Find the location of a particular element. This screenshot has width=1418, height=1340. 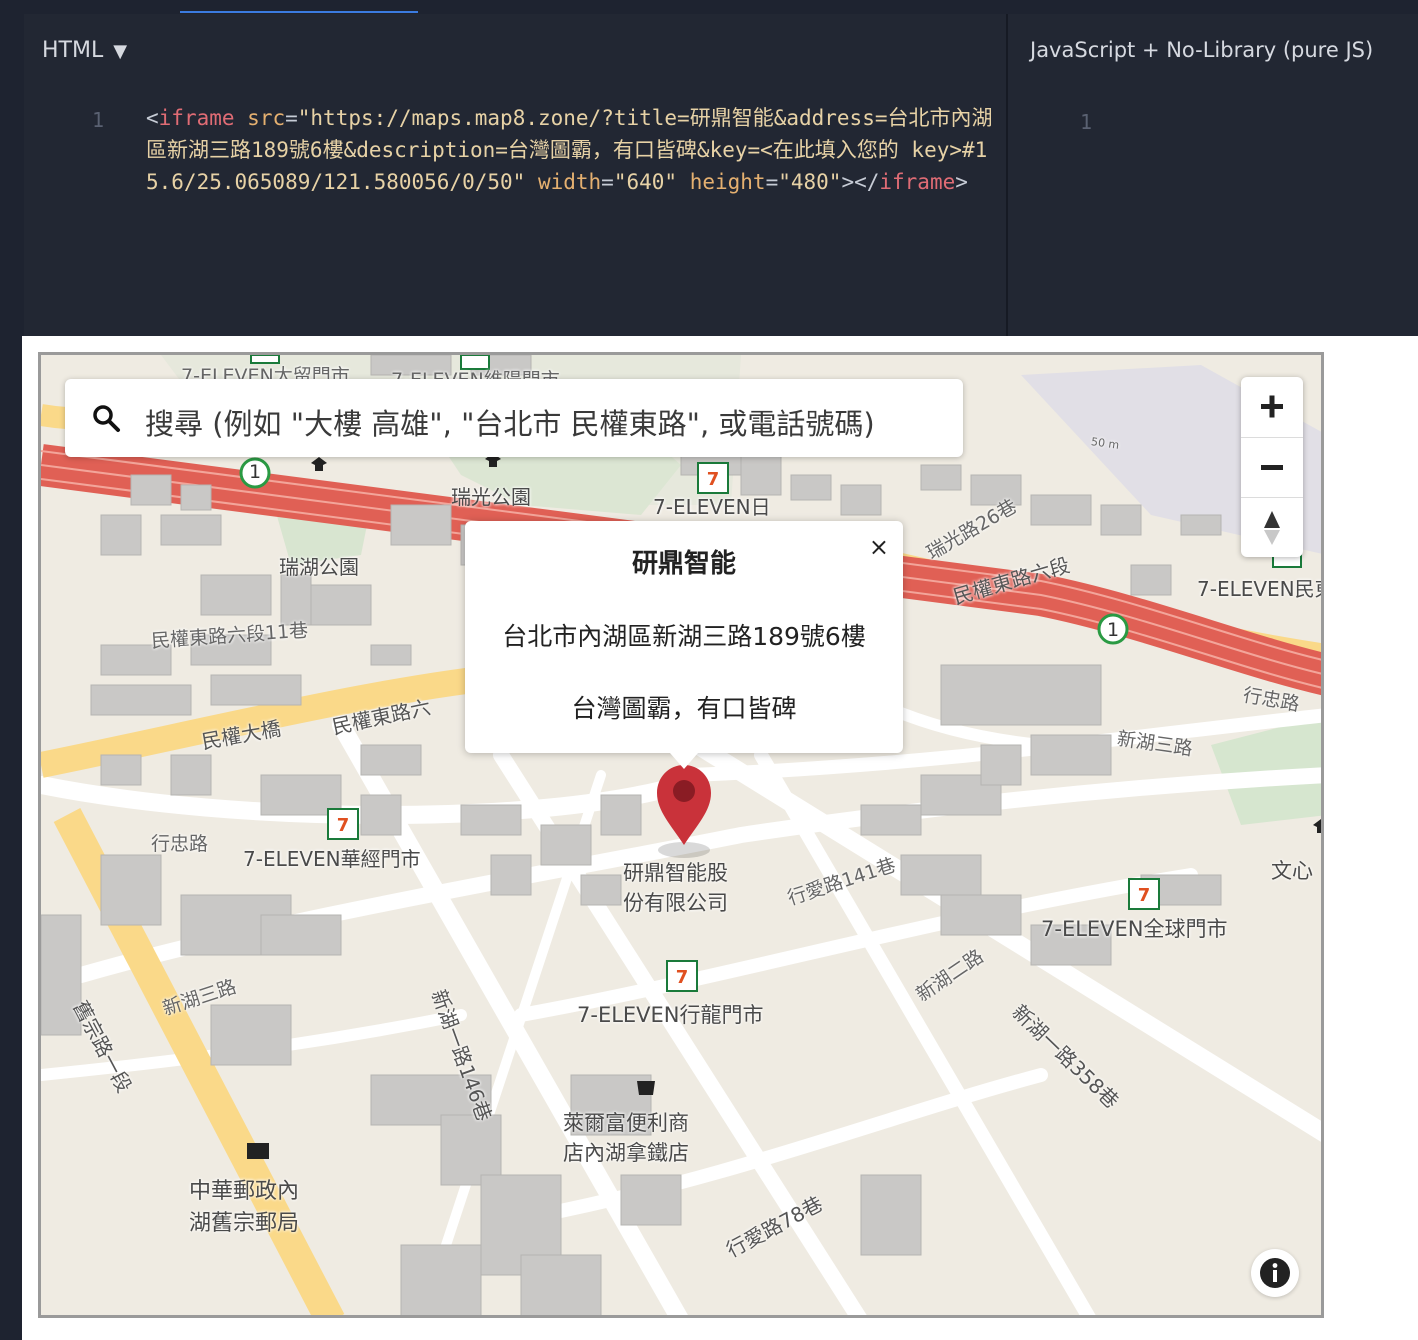

left-gutter is located at coordinates (11, 670).